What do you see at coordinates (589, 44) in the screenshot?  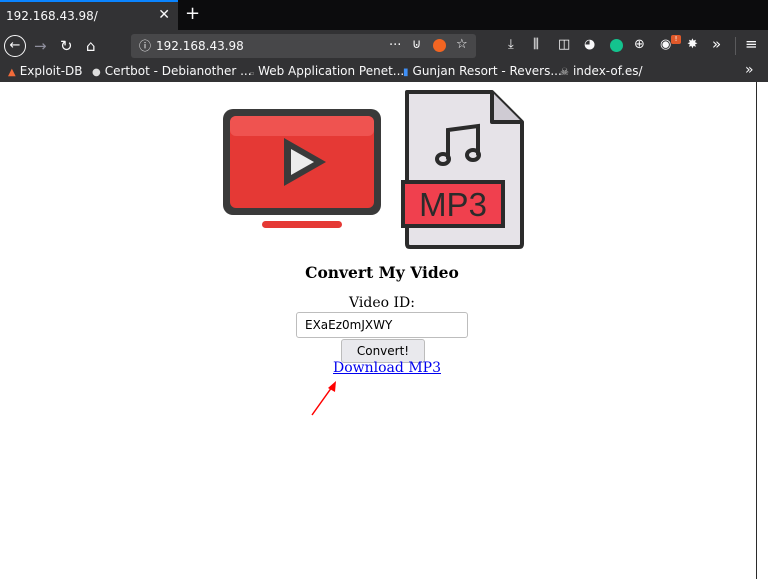 I see `account-icon: ◕` at bounding box center [589, 44].